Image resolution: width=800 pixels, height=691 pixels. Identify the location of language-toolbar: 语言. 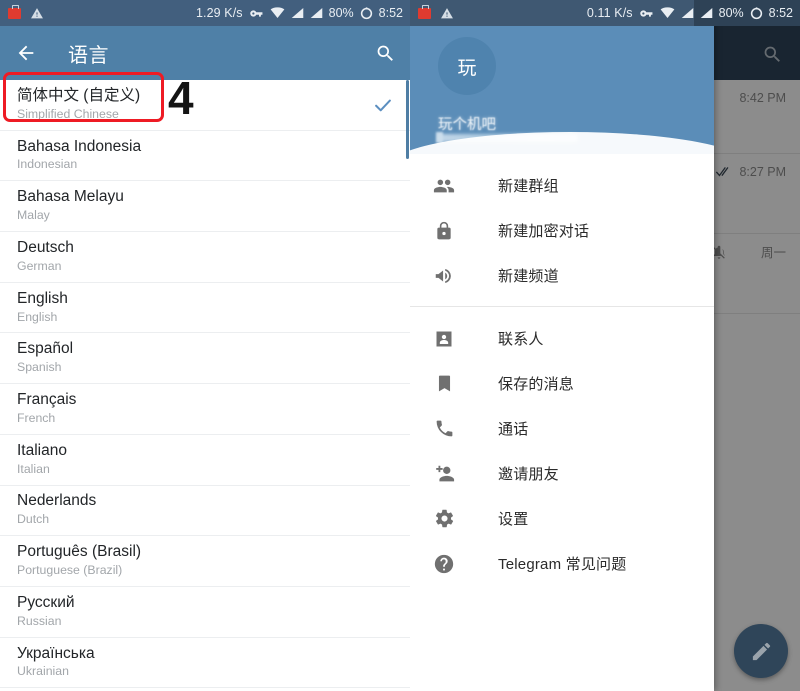
(205, 53).